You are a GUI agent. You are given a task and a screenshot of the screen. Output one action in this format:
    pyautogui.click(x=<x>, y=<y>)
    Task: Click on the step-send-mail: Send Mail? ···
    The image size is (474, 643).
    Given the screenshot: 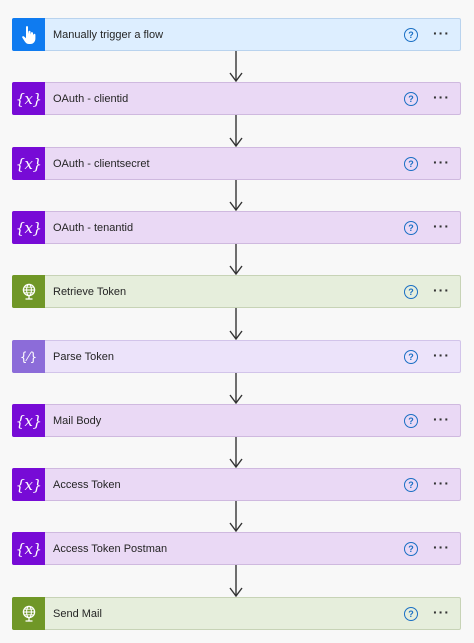 What is the action you would take?
    pyautogui.click(x=236, y=613)
    